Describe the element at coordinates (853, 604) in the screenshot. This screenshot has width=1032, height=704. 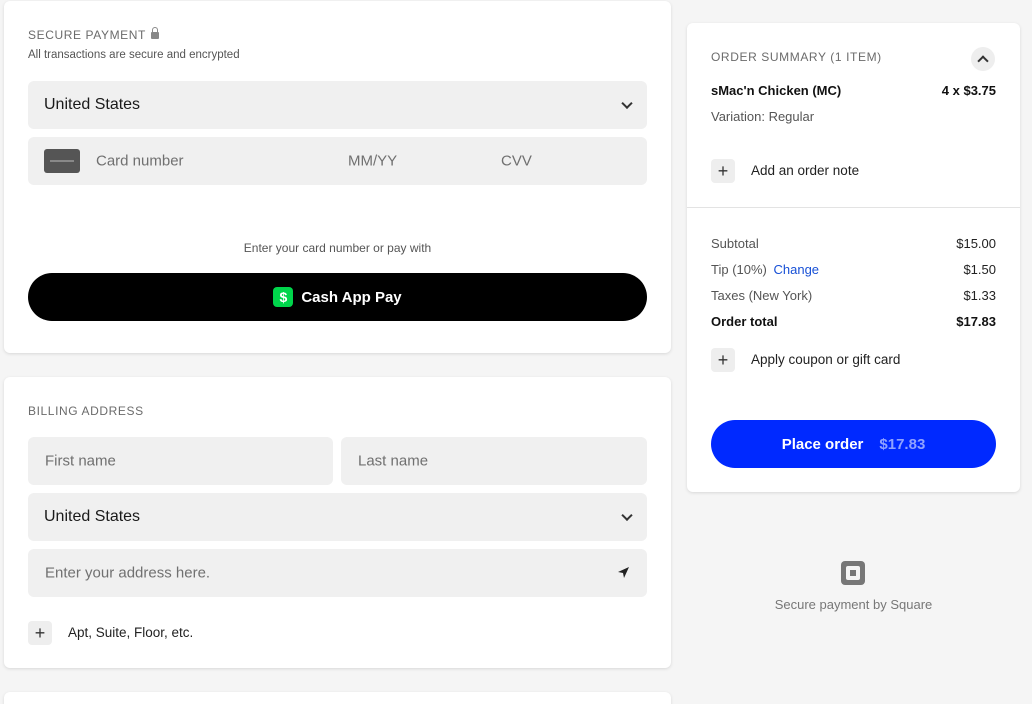
I see `secure-by-square-text: Secure payment by Square` at that location.